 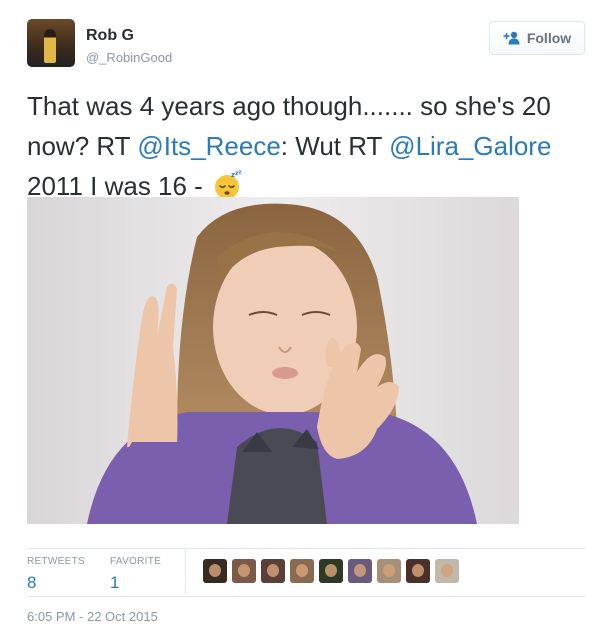 What do you see at coordinates (92, 616) in the screenshot?
I see `tweet-timestamp: 6:05 PM - 22 Oct 2015` at bounding box center [92, 616].